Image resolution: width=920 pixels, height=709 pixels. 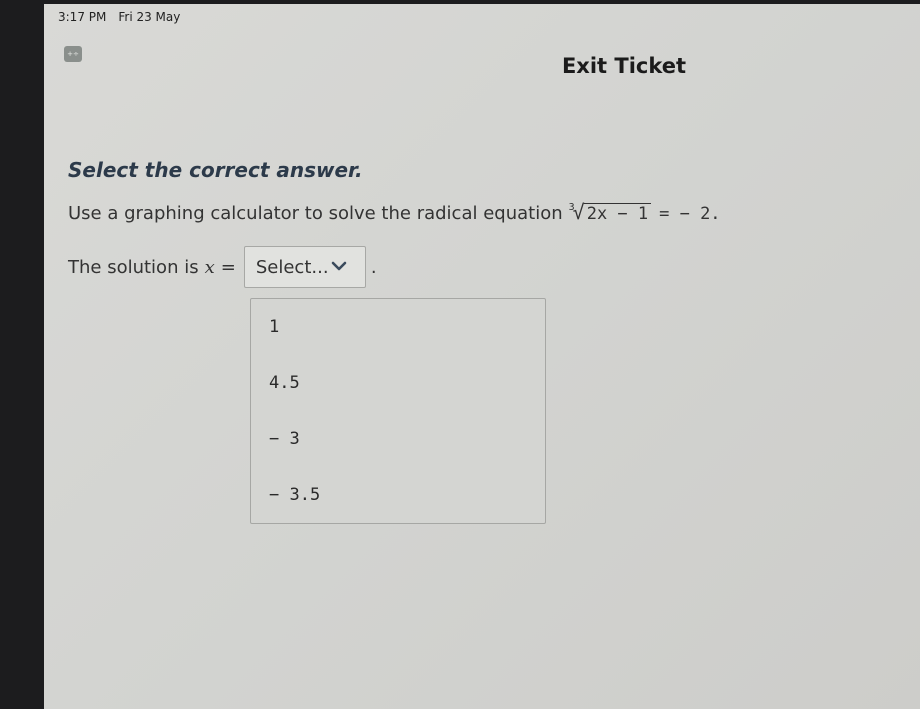 I want to click on solution-line: The solution is x = Select... ., so click(x=222, y=267).